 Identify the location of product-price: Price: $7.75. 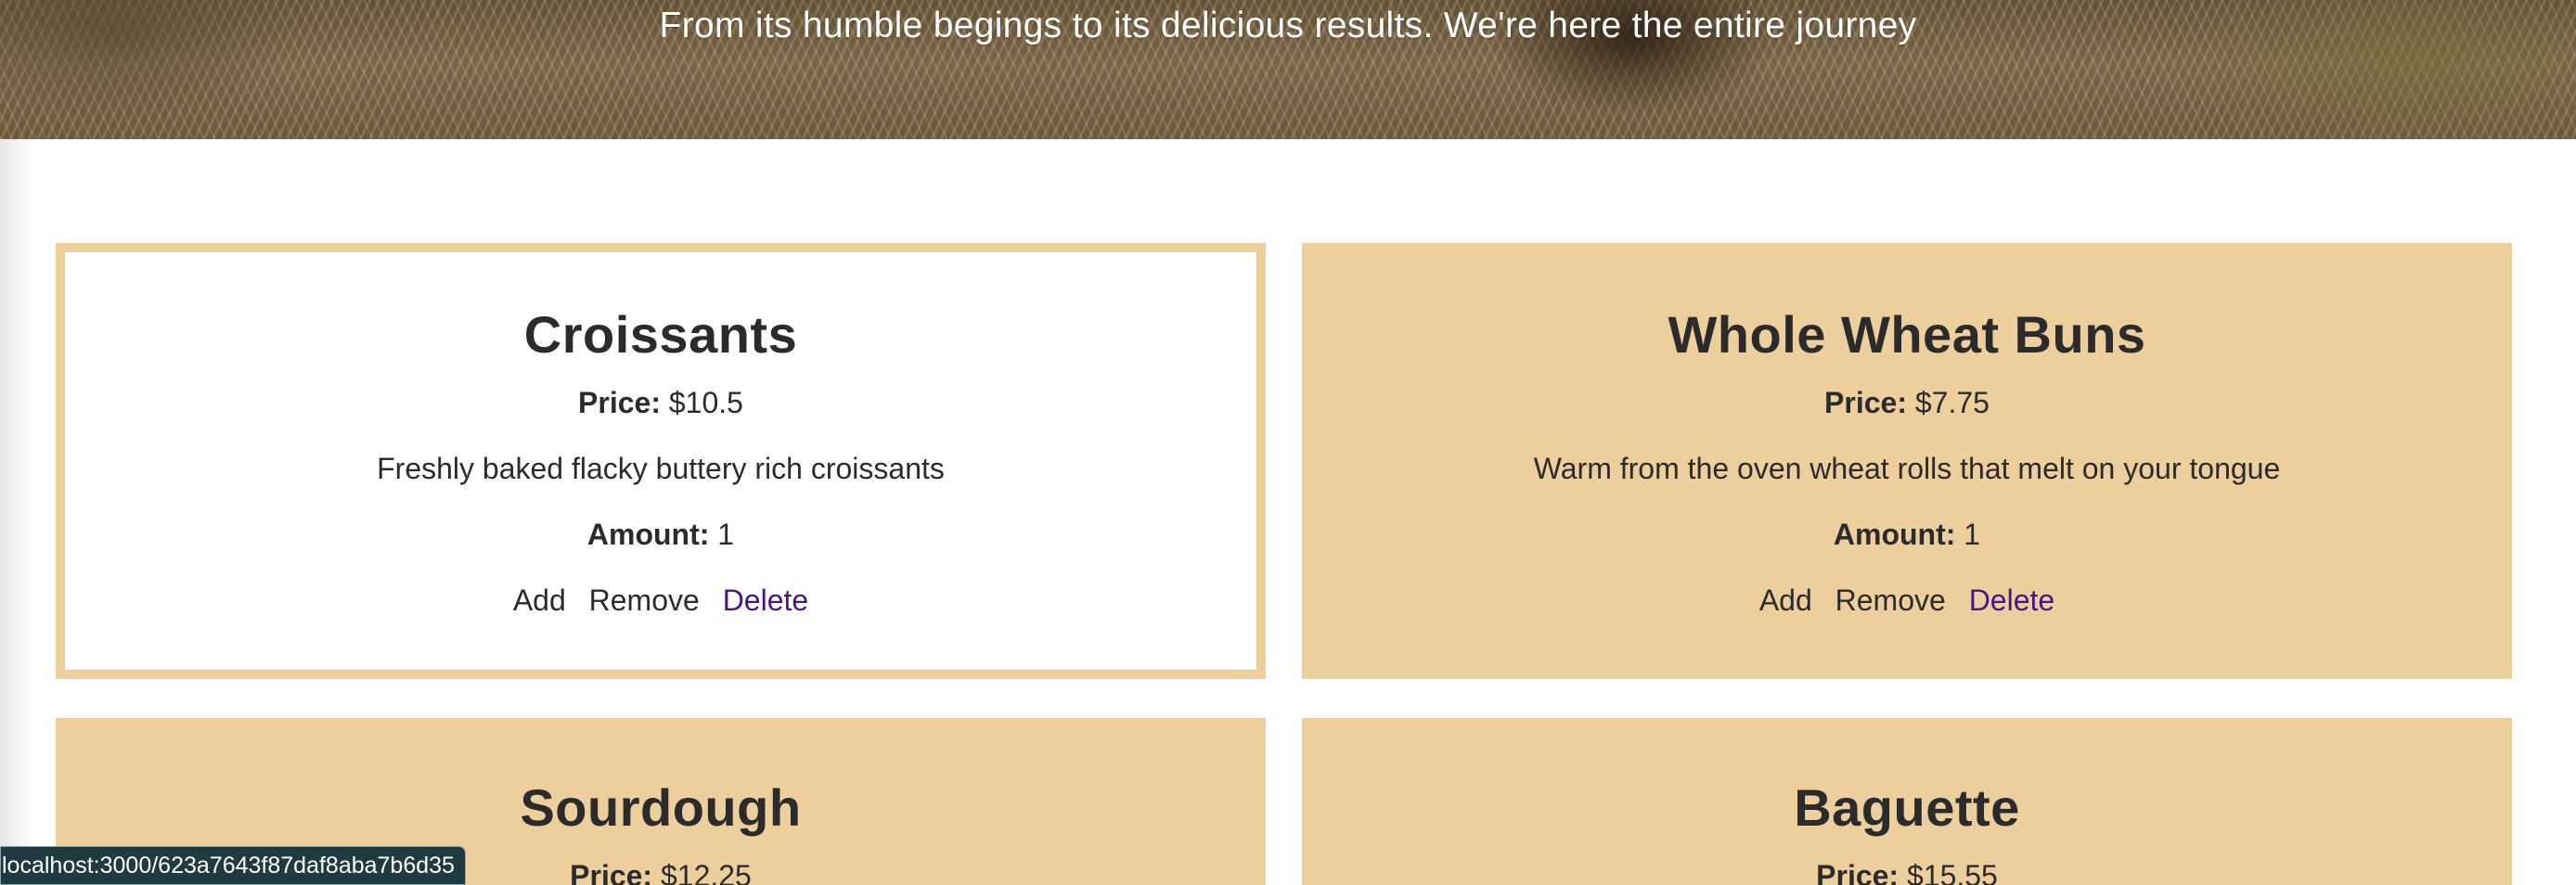
(1907, 402).